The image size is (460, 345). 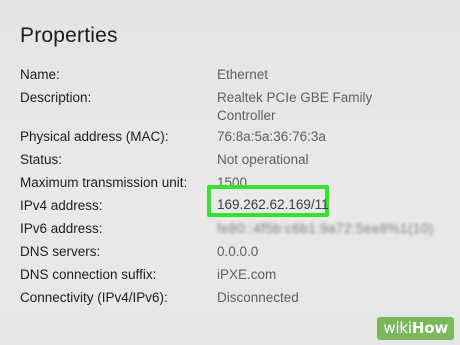 I want to click on property-value: Disconnected, so click(x=258, y=297).